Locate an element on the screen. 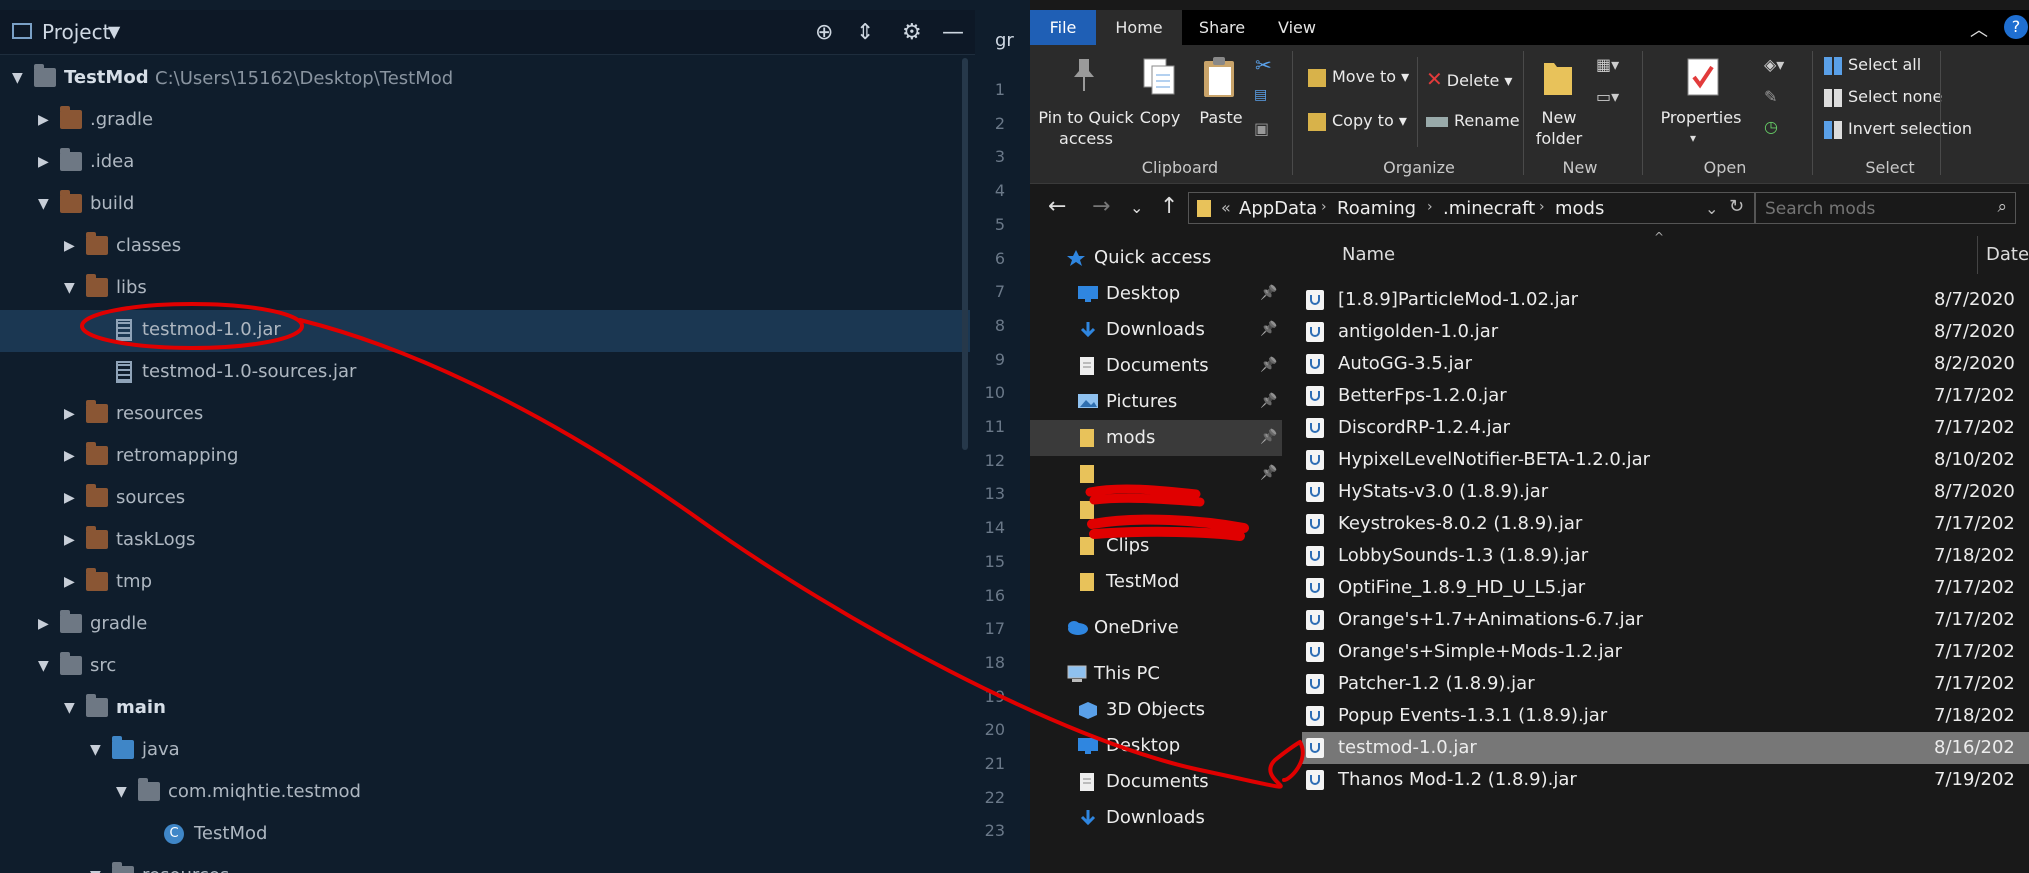 This screenshot has width=2029, height=873. history-icon: ◷ is located at coordinates (1771, 126).